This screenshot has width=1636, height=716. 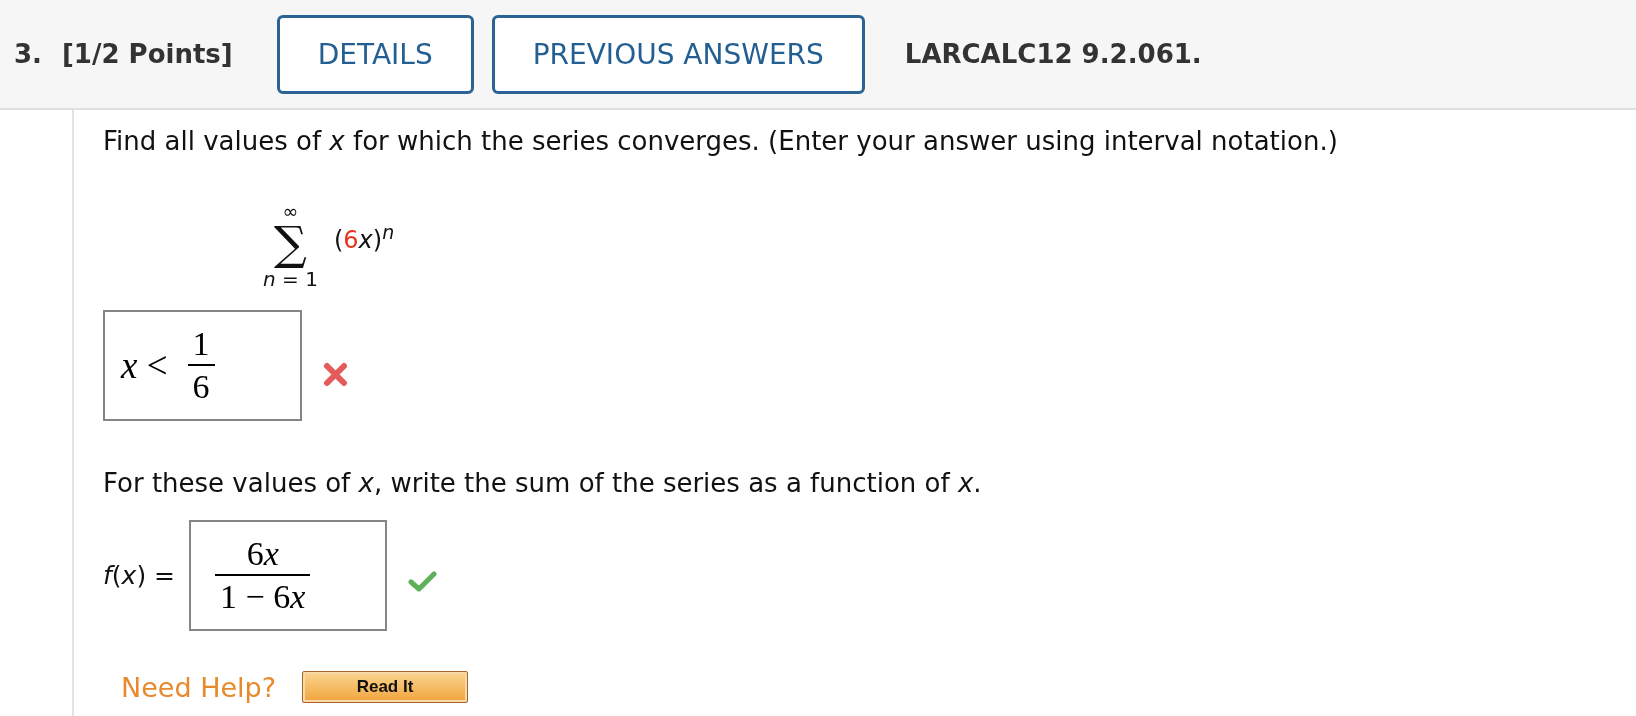 I want to click on help-label: Need Help?, so click(x=199, y=687).